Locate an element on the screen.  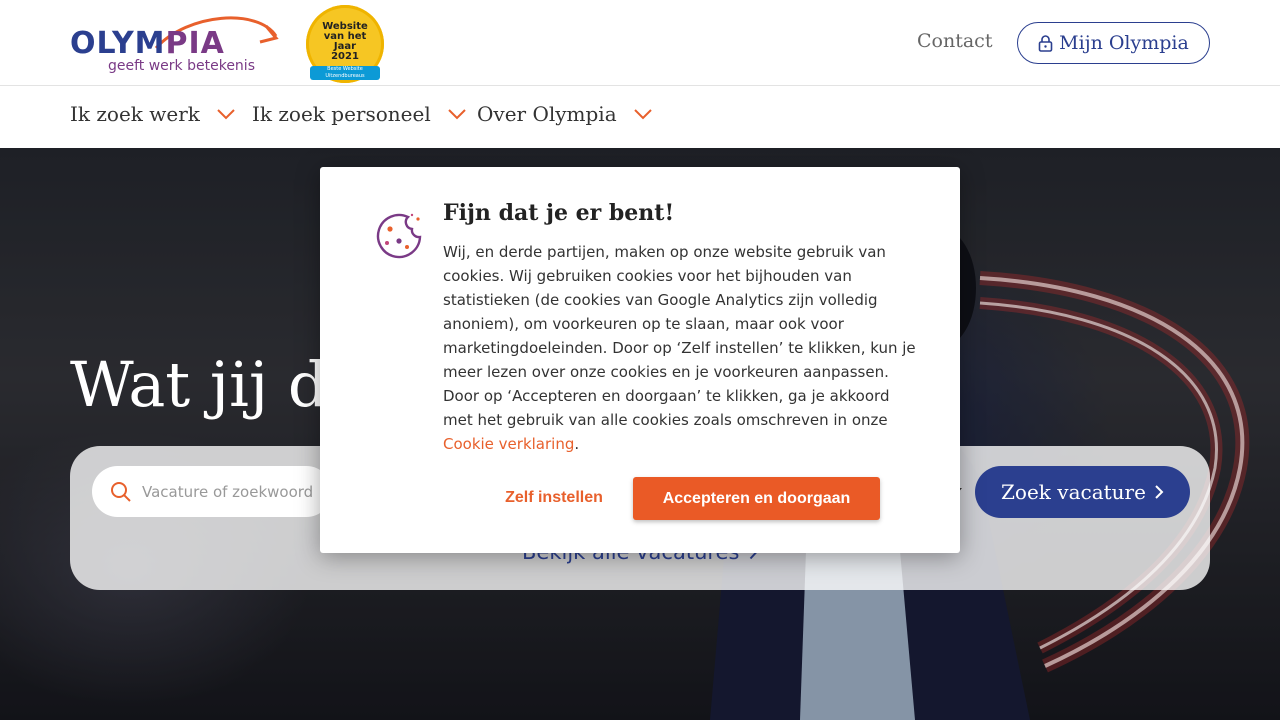
cookie-dialog-text-end: . is located at coordinates (577, 444).